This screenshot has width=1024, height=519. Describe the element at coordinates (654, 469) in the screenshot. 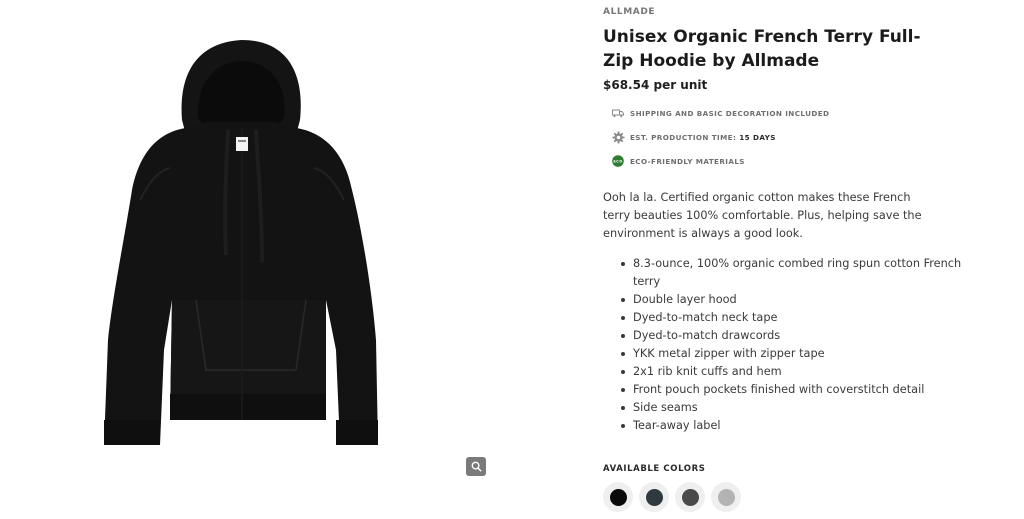

I see `available-colors-heading: AVAILABLE COLORS` at that location.